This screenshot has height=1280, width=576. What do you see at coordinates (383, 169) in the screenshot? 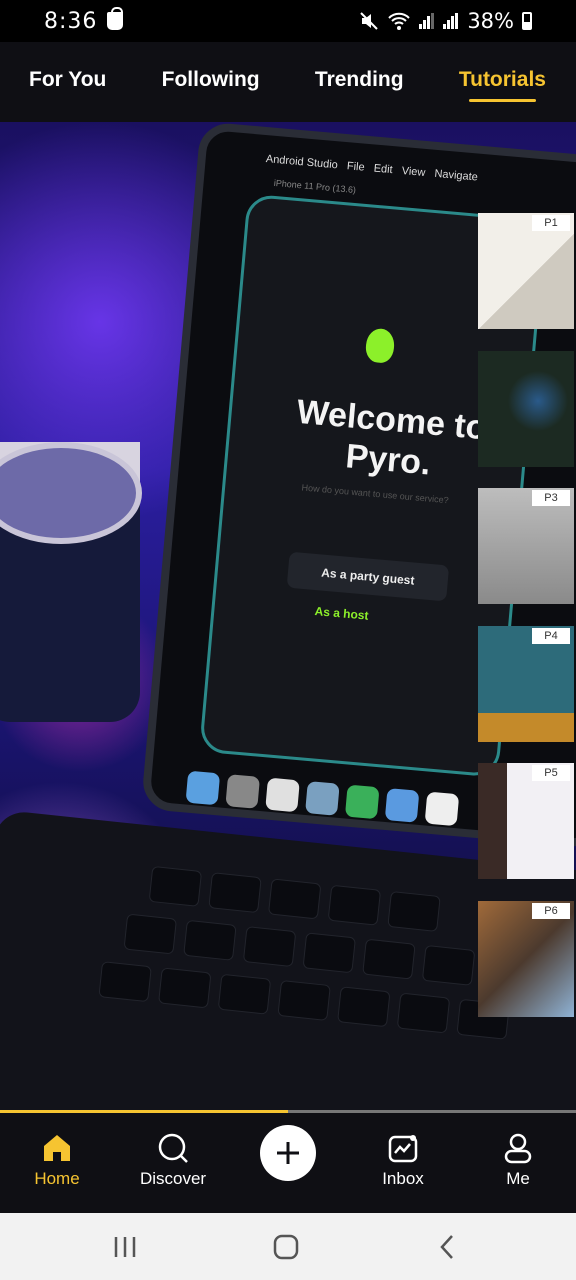
I see `menu-edit: Edit` at bounding box center [383, 169].